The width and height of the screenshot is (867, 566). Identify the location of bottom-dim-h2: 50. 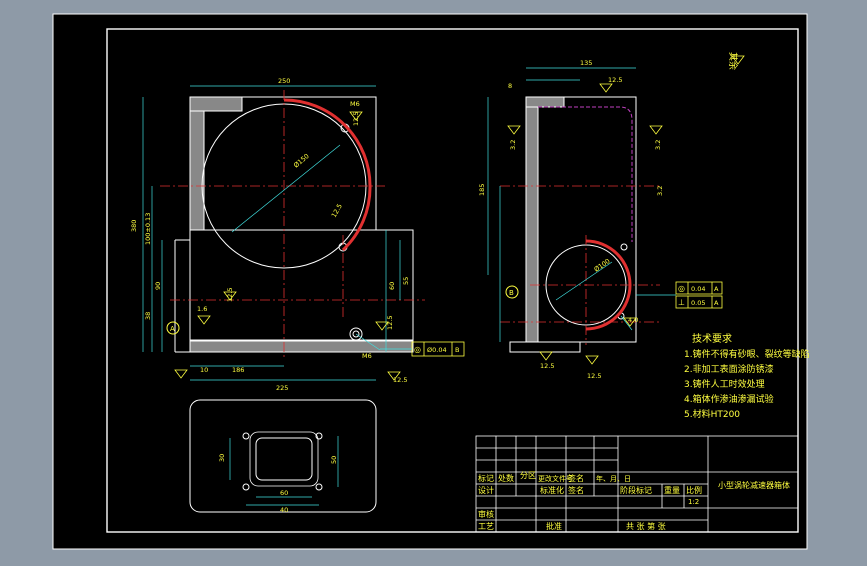
(334, 460).